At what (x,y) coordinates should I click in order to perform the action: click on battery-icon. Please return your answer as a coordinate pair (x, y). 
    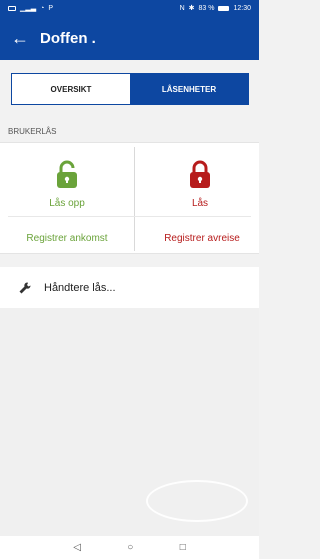
    Looking at the image, I should click on (224, 8).